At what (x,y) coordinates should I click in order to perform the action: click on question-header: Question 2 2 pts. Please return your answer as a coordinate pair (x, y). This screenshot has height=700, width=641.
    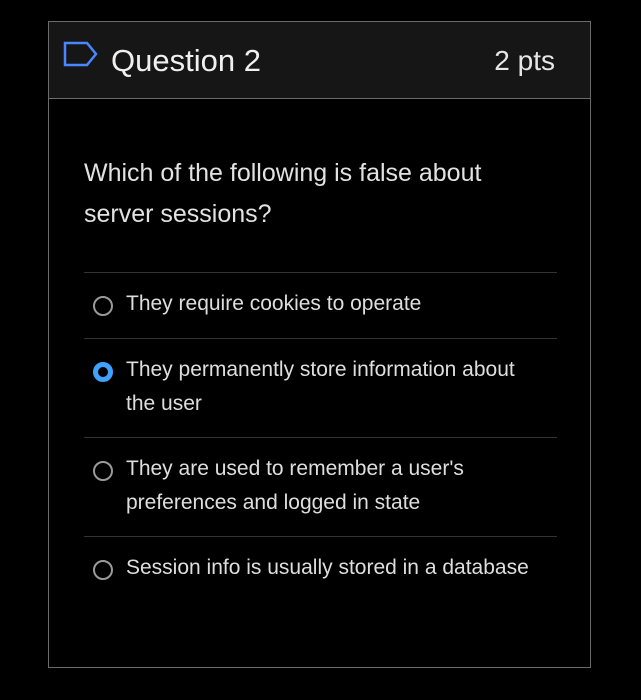
    Looking at the image, I should click on (319, 60).